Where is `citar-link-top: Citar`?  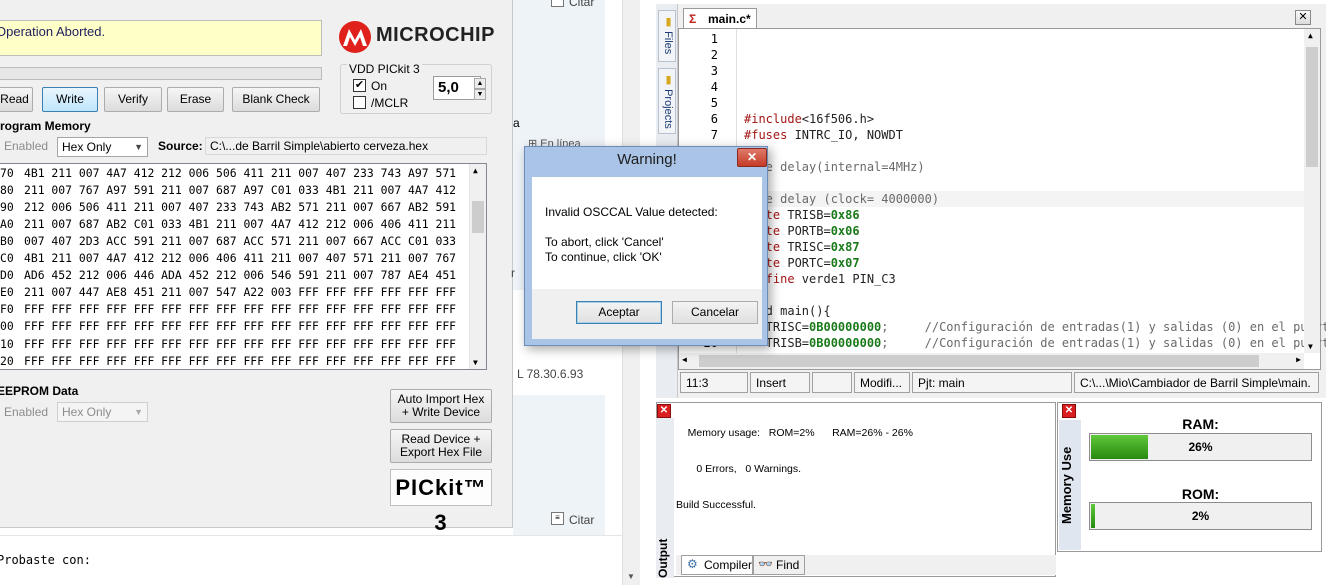
citar-link-top: Citar is located at coordinates (581, 4).